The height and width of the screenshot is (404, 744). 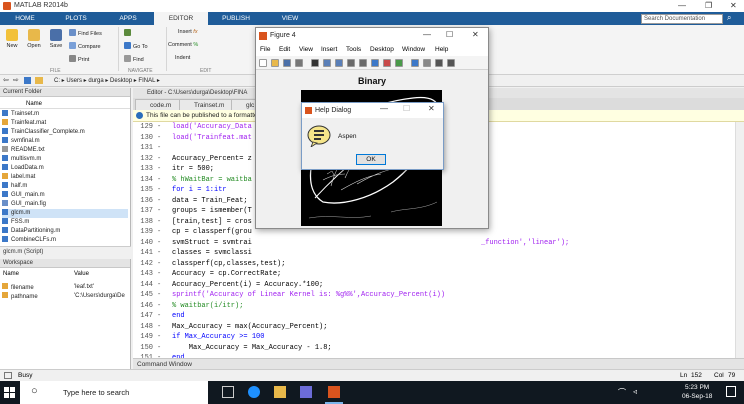 What do you see at coordinates (85, 46) in the screenshot?
I see `compare-button: Compare` at bounding box center [85, 46].